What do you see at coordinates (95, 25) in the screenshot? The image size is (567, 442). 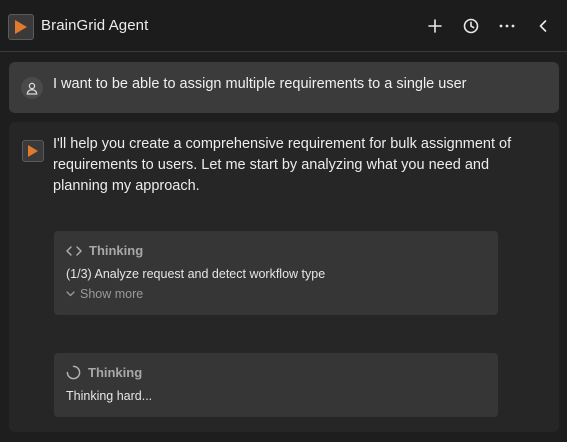 I see `app-title: BrainGrid Agent` at bounding box center [95, 25].